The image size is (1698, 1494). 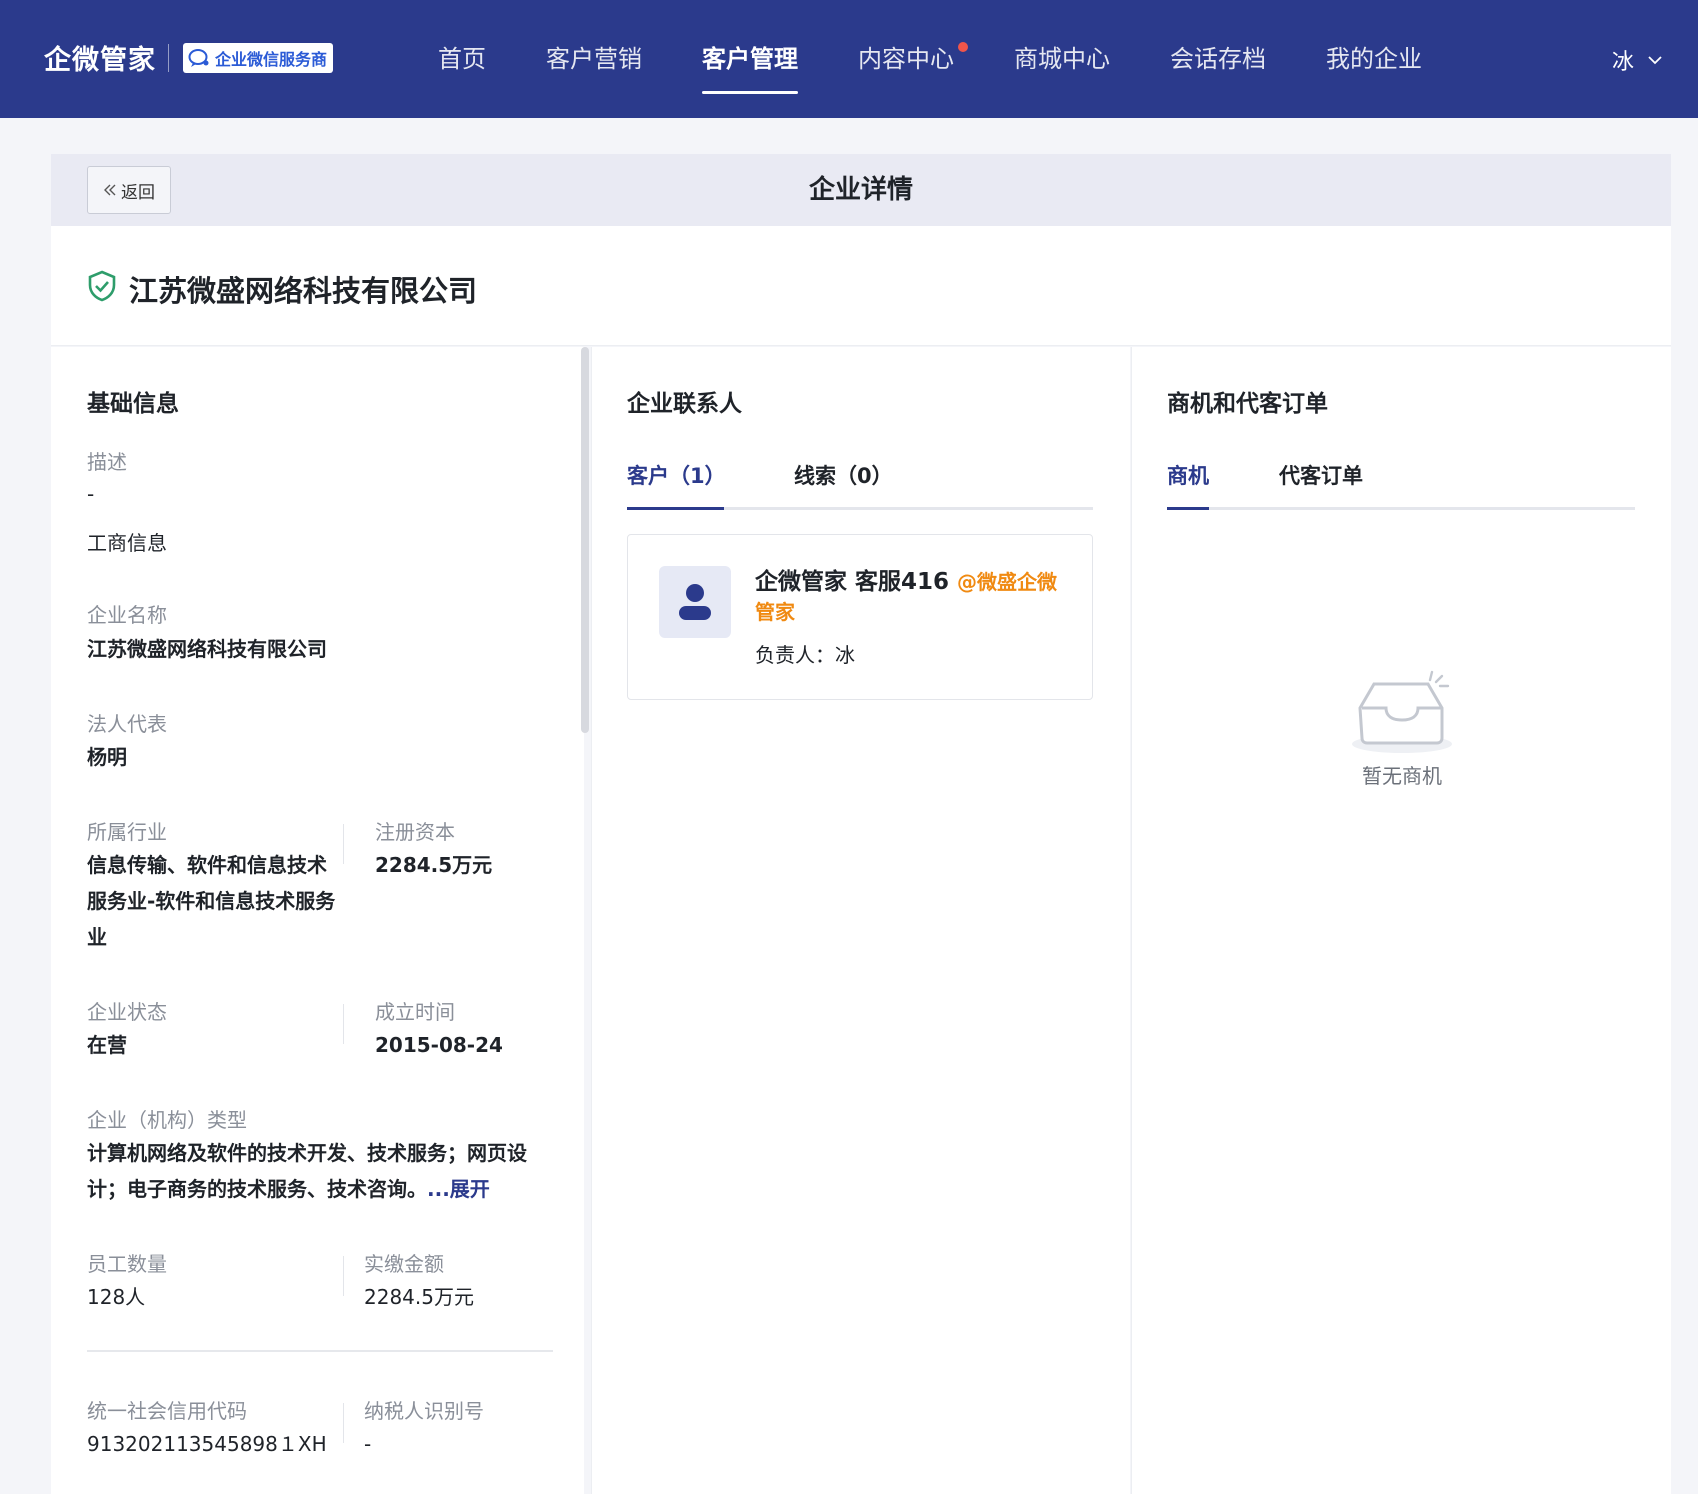 I want to click on contacts-title: 企业联系人, so click(x=684, y=404).